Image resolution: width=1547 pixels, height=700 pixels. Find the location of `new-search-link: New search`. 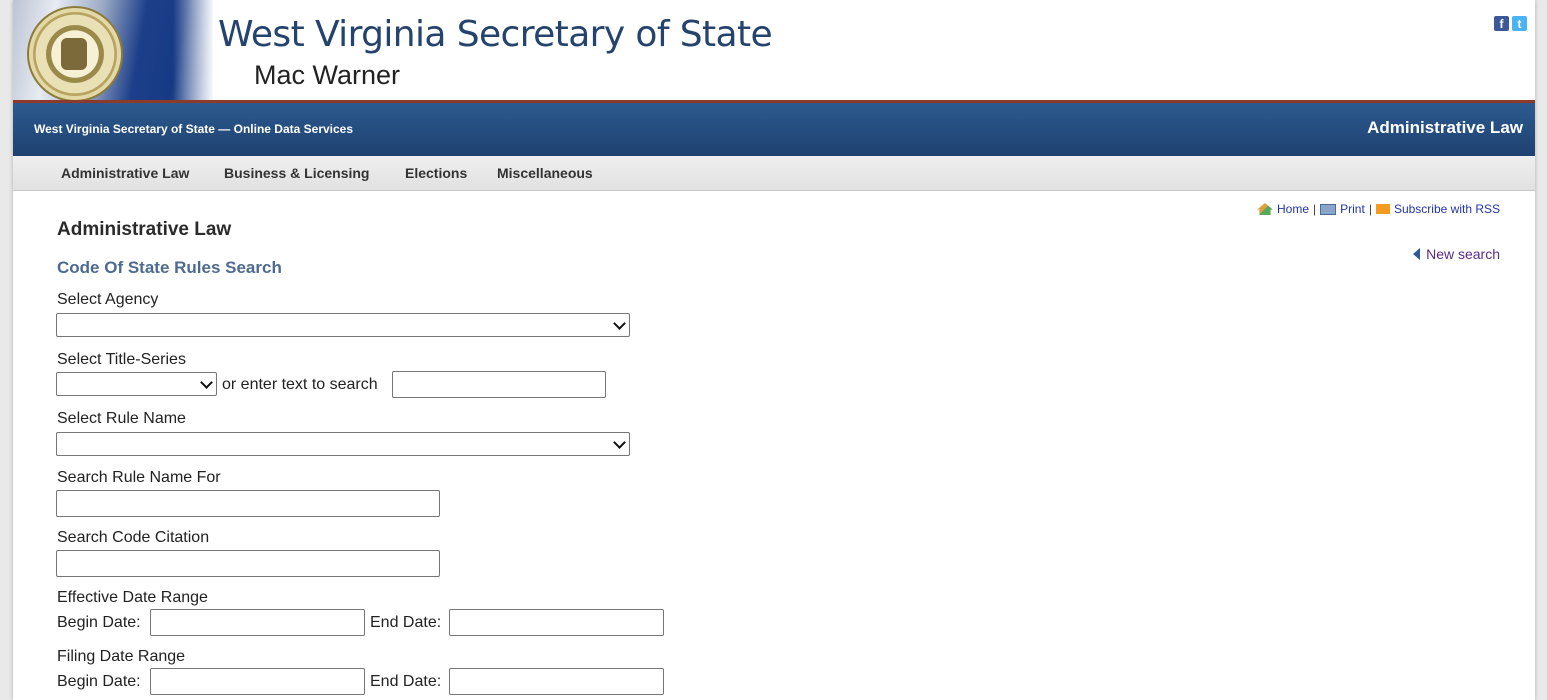

new-search-link: New search is located at coordinates (1456, 254).